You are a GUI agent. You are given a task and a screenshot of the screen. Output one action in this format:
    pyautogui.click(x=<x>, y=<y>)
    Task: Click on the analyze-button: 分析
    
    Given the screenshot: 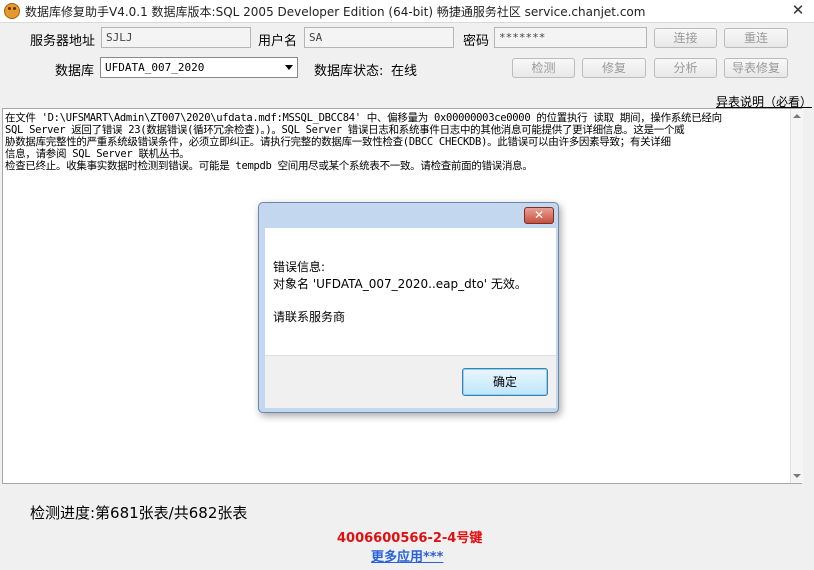 What is the action you would take?
    pyautogui.click(x=685, y=68)
    